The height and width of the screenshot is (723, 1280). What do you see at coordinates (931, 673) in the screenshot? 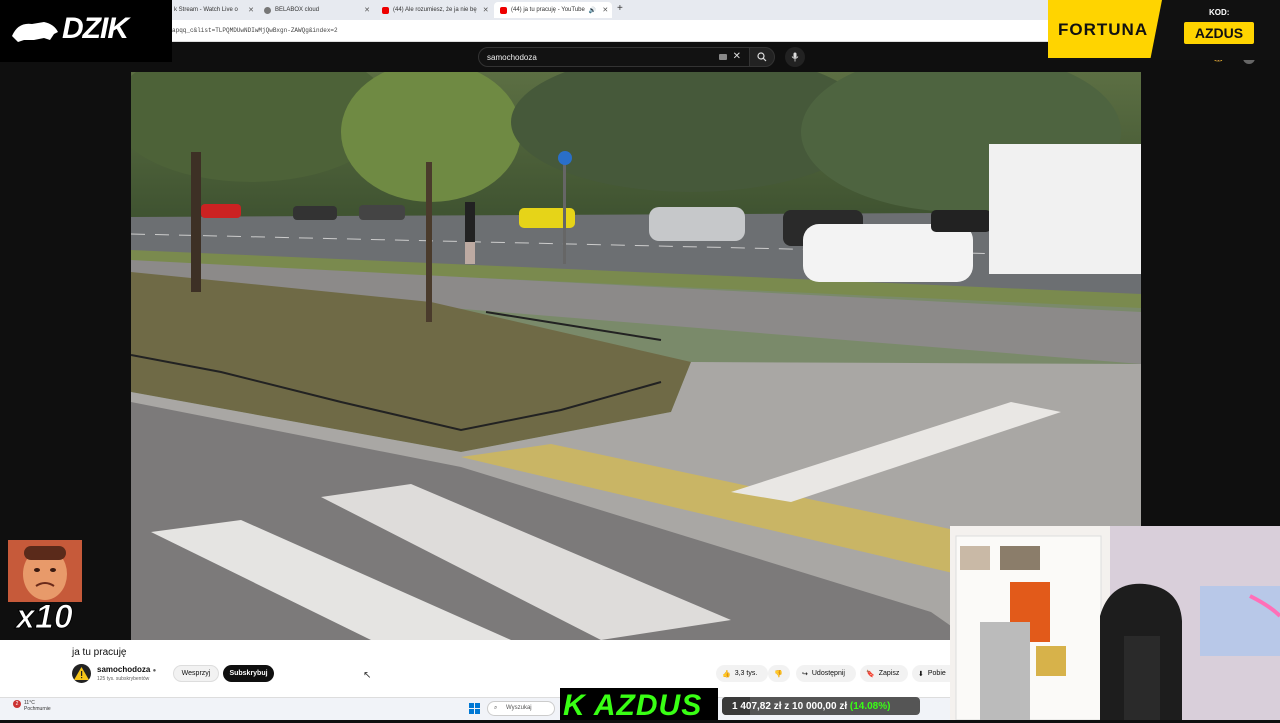
I see `download-button: ⬇ Pobie` at bounding box center [931, 673].